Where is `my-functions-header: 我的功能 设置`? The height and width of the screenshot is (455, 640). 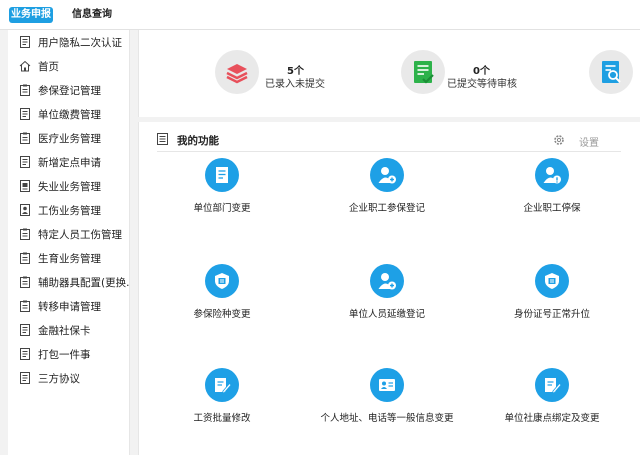 my-functions-header: 我的功能 设置 is located at coordinates (389, 141).